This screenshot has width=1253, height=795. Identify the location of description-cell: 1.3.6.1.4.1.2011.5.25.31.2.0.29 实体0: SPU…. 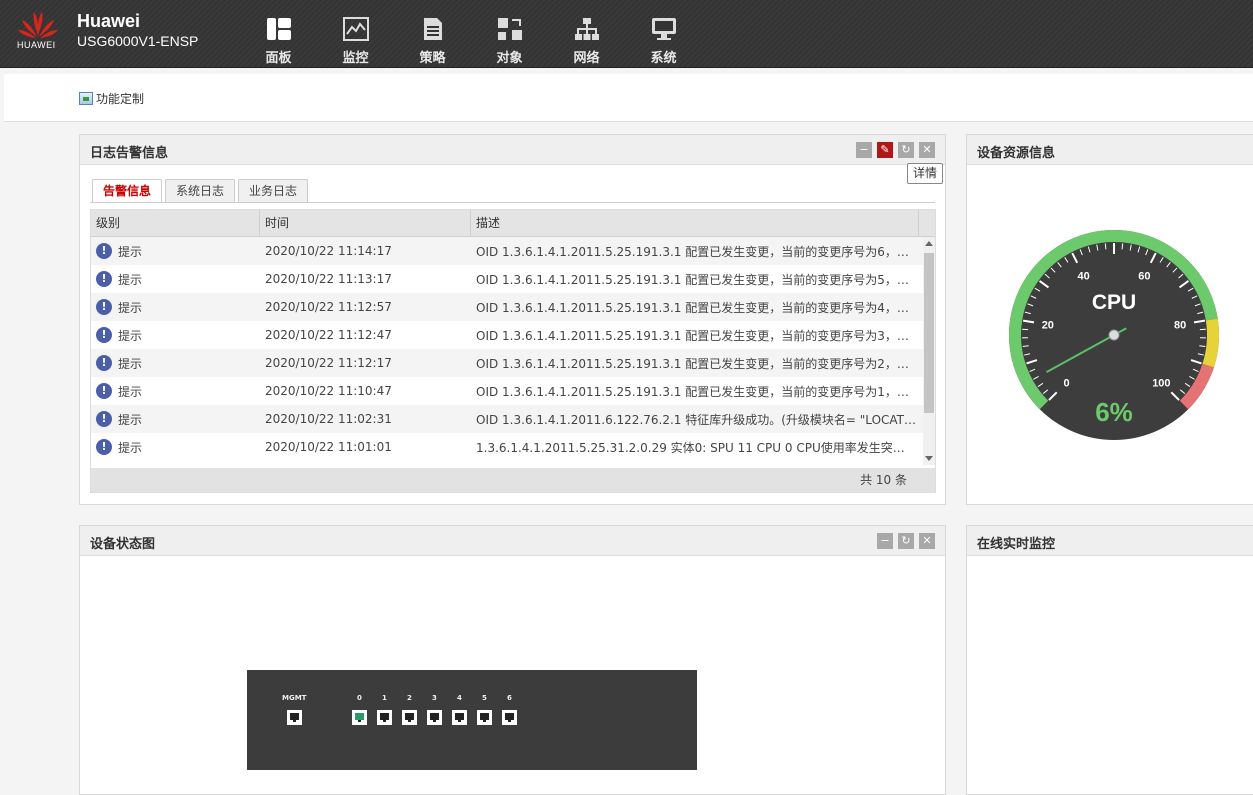
(693, 447).